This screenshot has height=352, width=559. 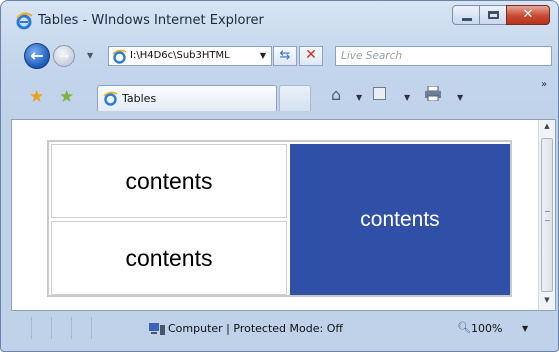 I want to click on address-bar: I:\H4D6c\Sub3HTML ▼, so click(x=190, y=56).